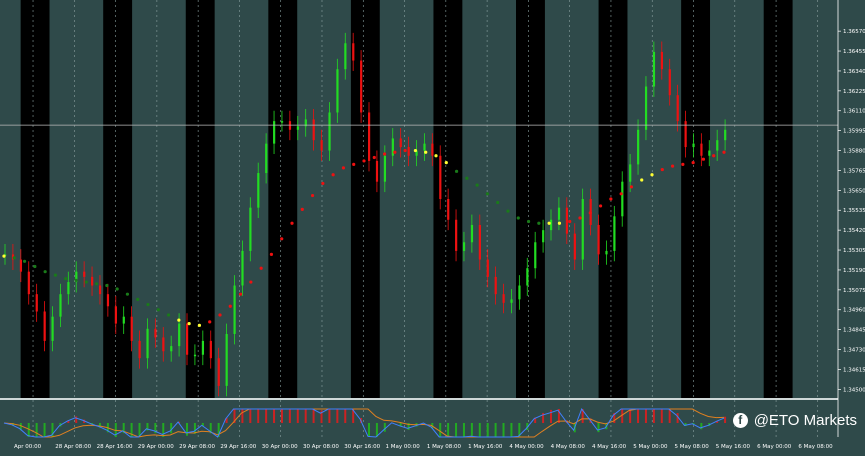  Describe the element at coordinates (364, 423) in the screenshot. I see `signal-line-b` at that location.